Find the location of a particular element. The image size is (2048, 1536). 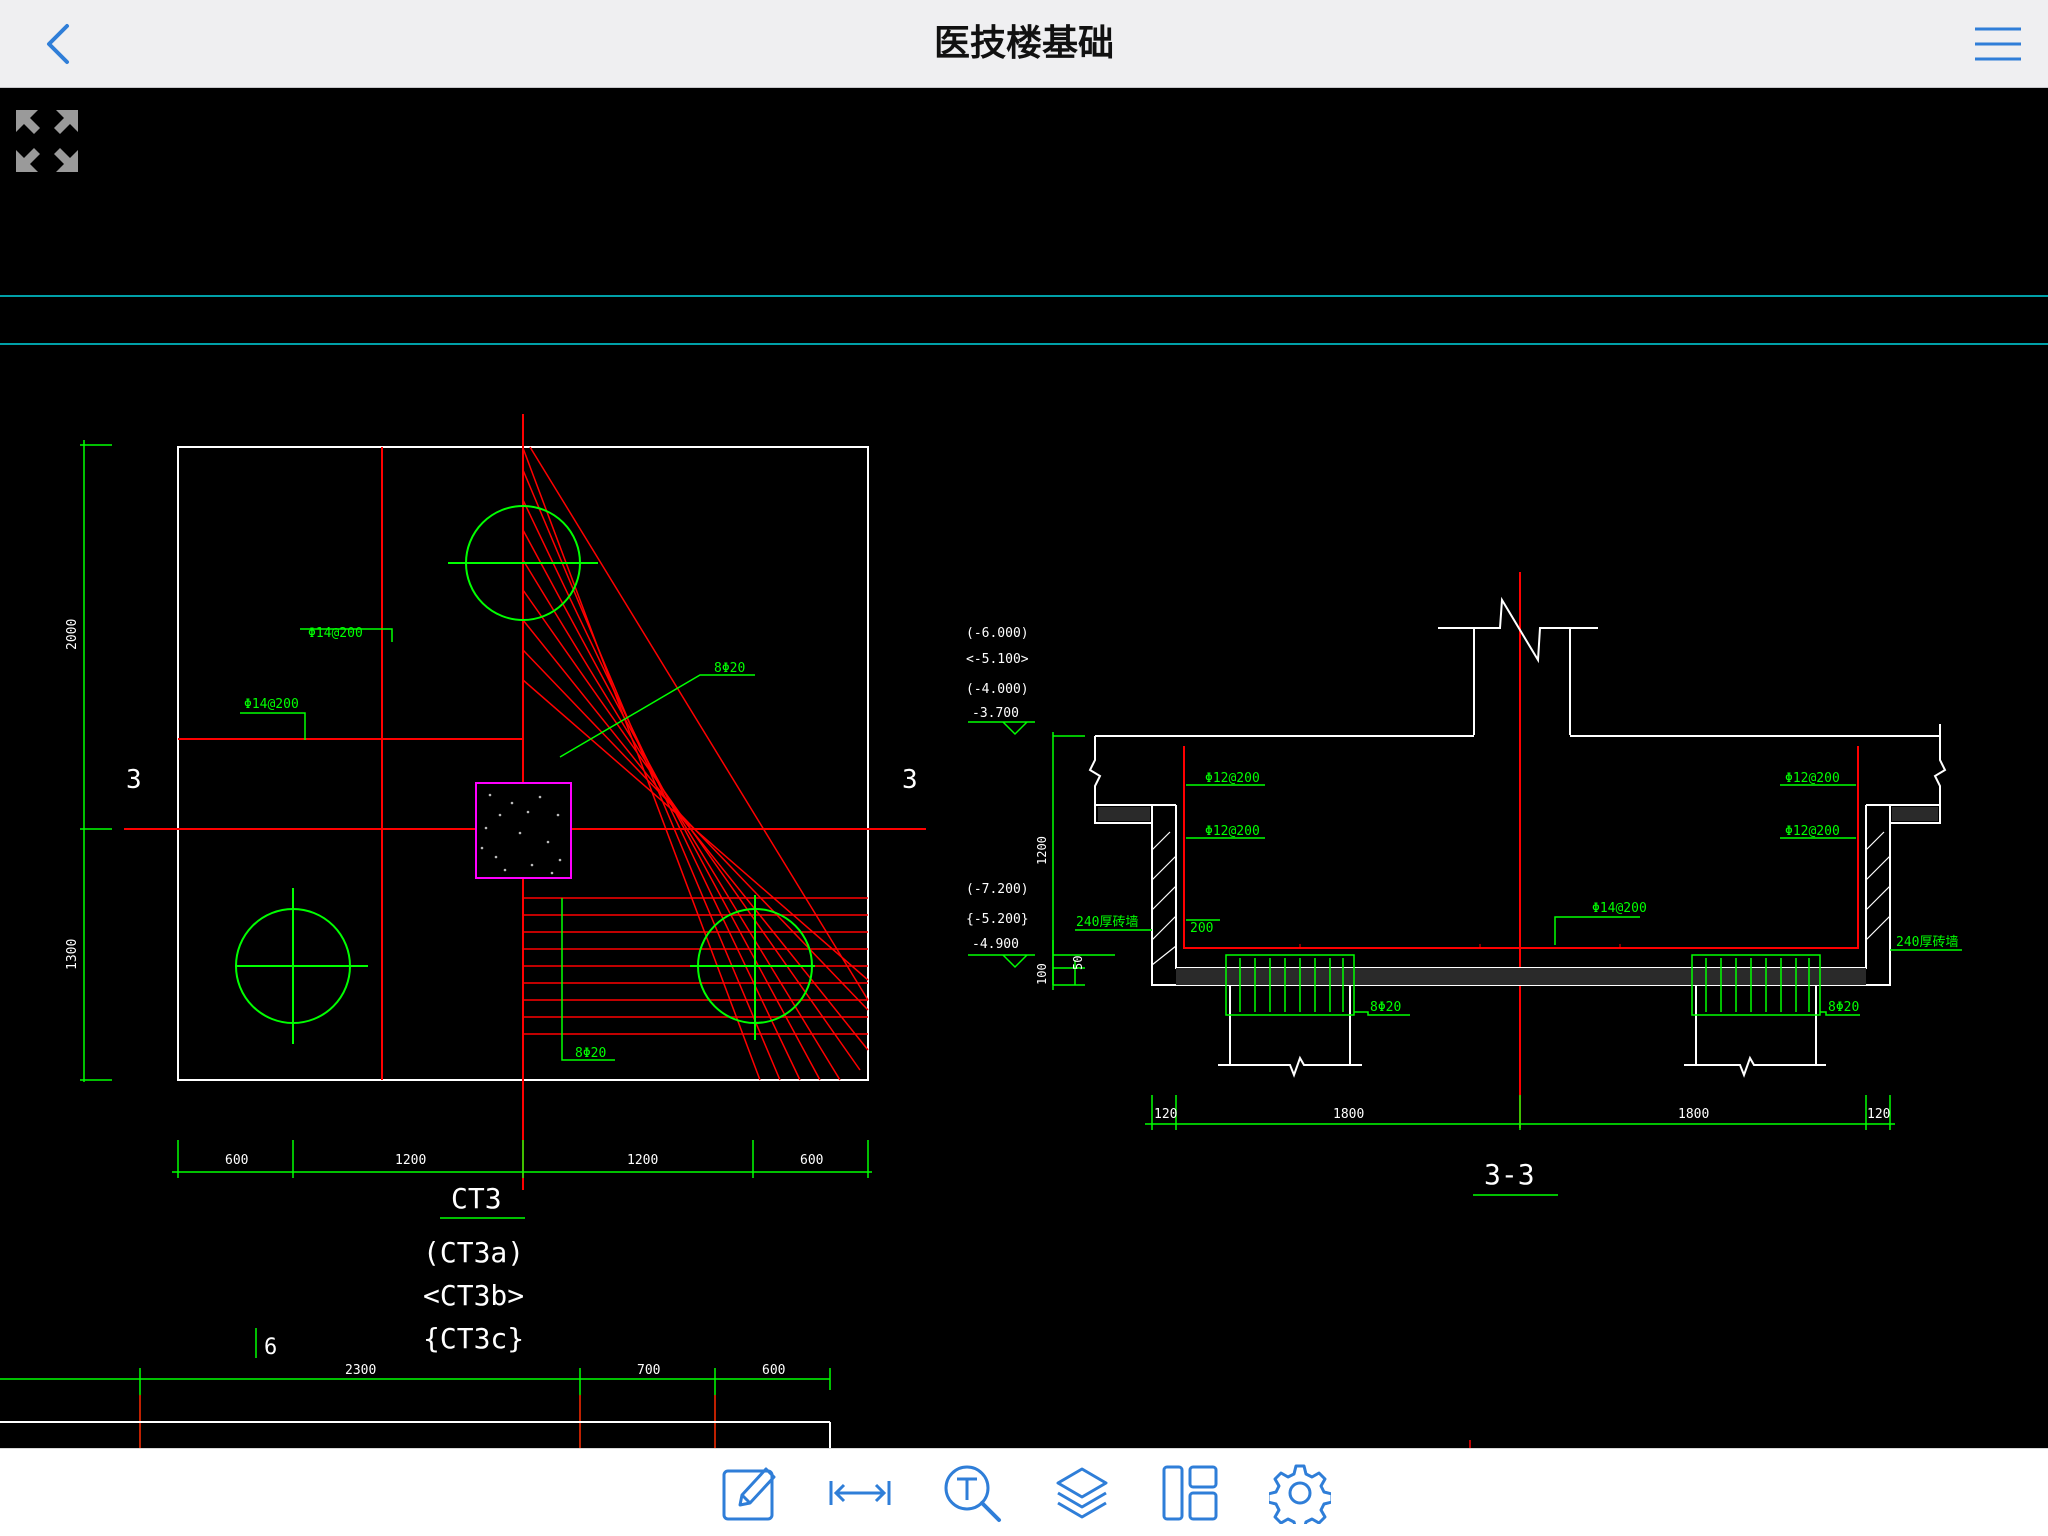

plan-dim-vertical-1: 2000 is located at coordinates (72, 634).